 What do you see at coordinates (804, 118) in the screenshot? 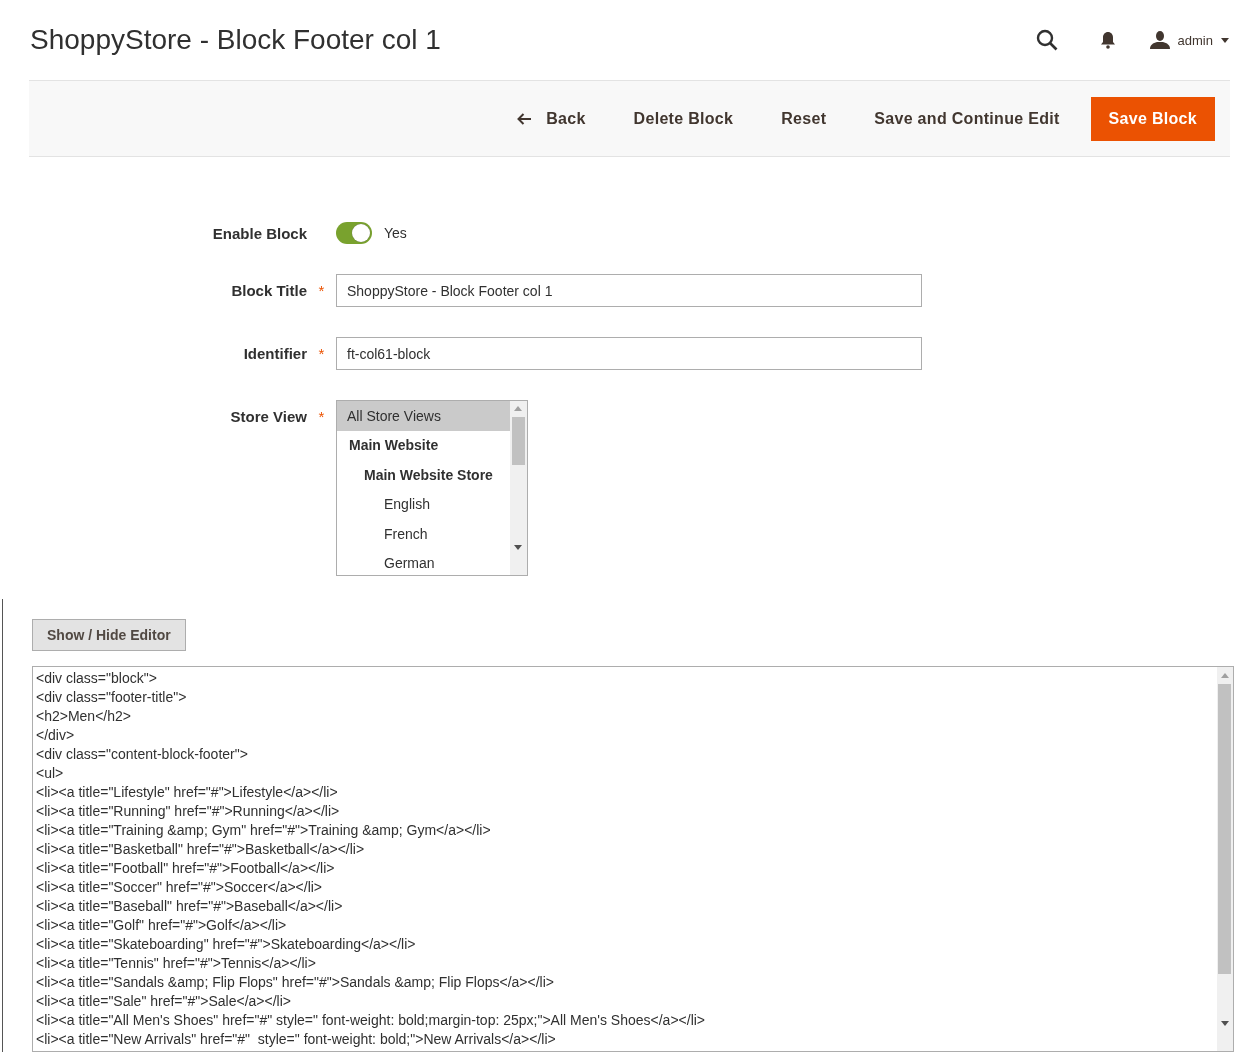
I see `action-button: Reset` at bounding box center [804, 118].